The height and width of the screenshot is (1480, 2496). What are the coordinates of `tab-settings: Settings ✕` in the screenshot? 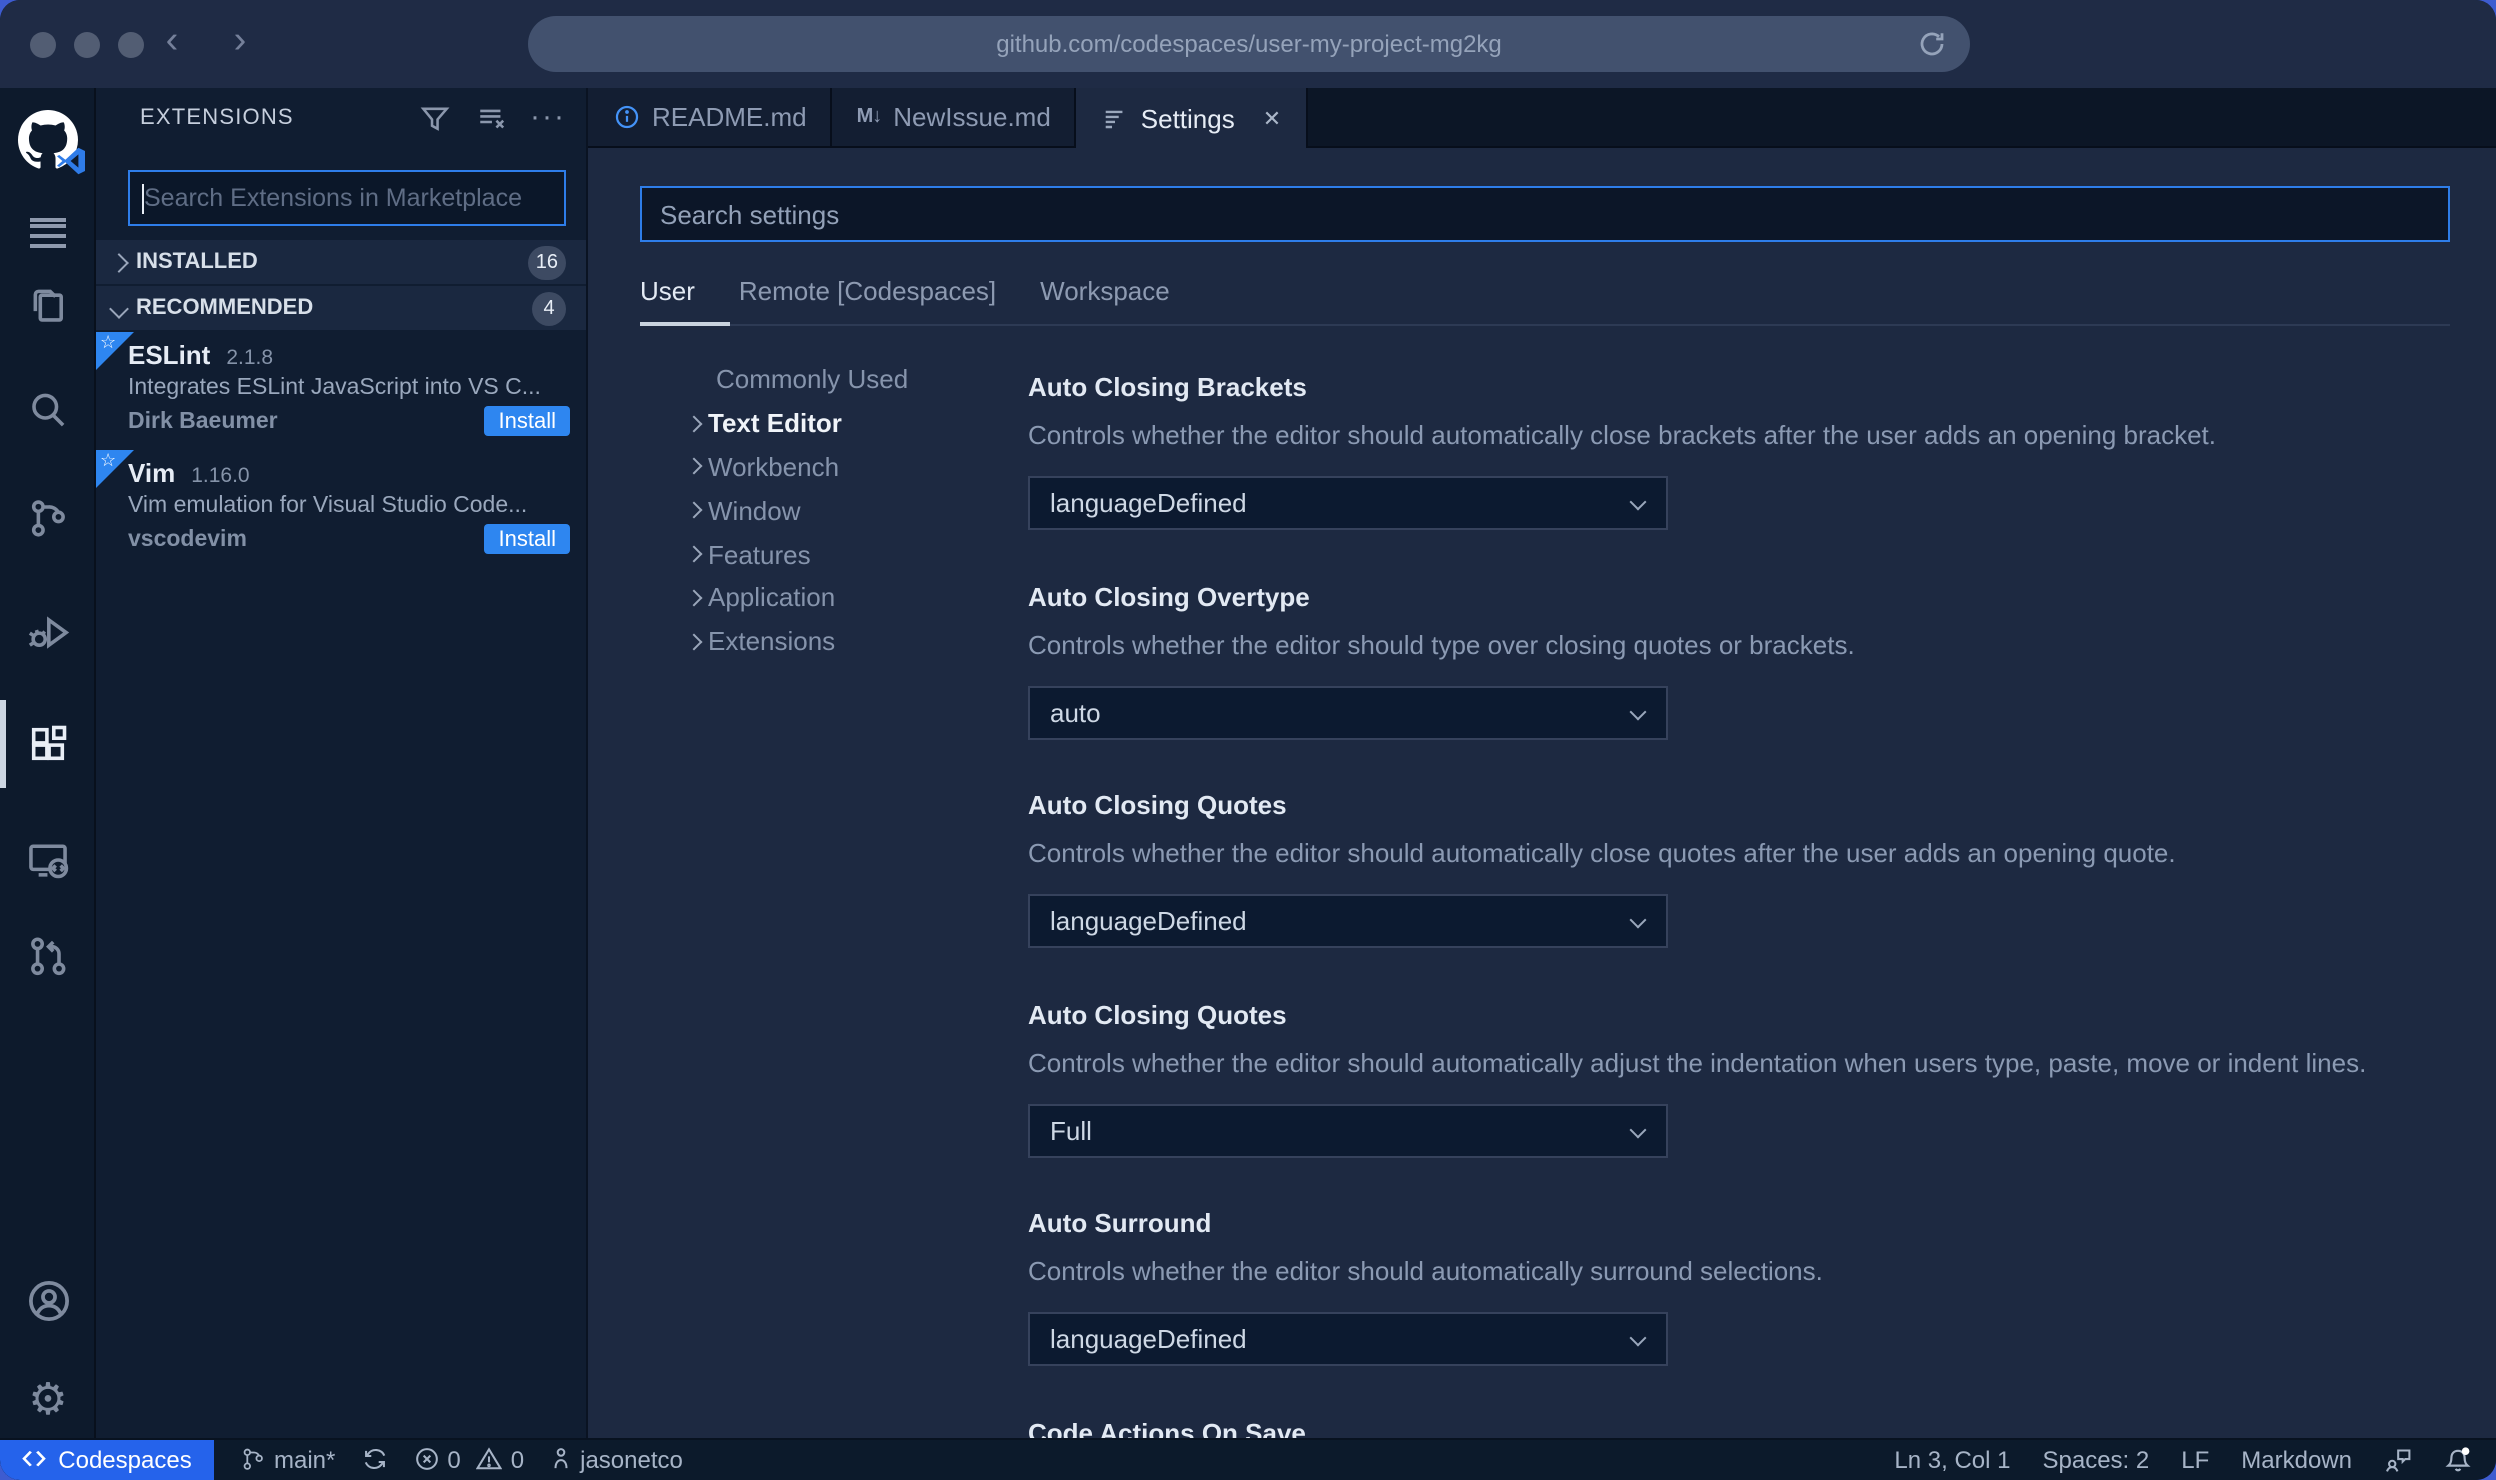 It's located at (1192, 119).